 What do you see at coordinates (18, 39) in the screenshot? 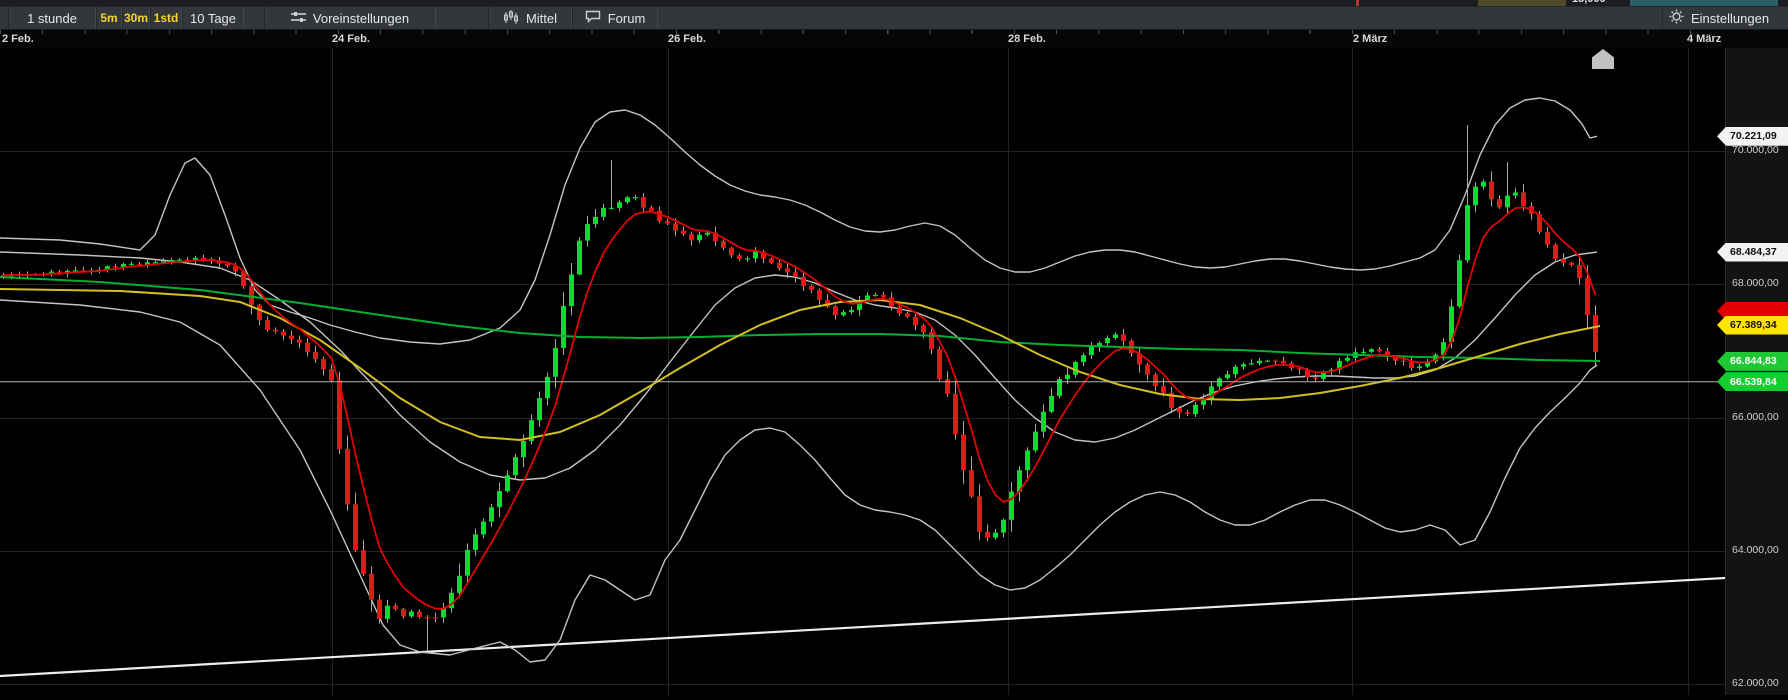
I see `date-label: 2 Feb.` at bounding box center [18, 39].